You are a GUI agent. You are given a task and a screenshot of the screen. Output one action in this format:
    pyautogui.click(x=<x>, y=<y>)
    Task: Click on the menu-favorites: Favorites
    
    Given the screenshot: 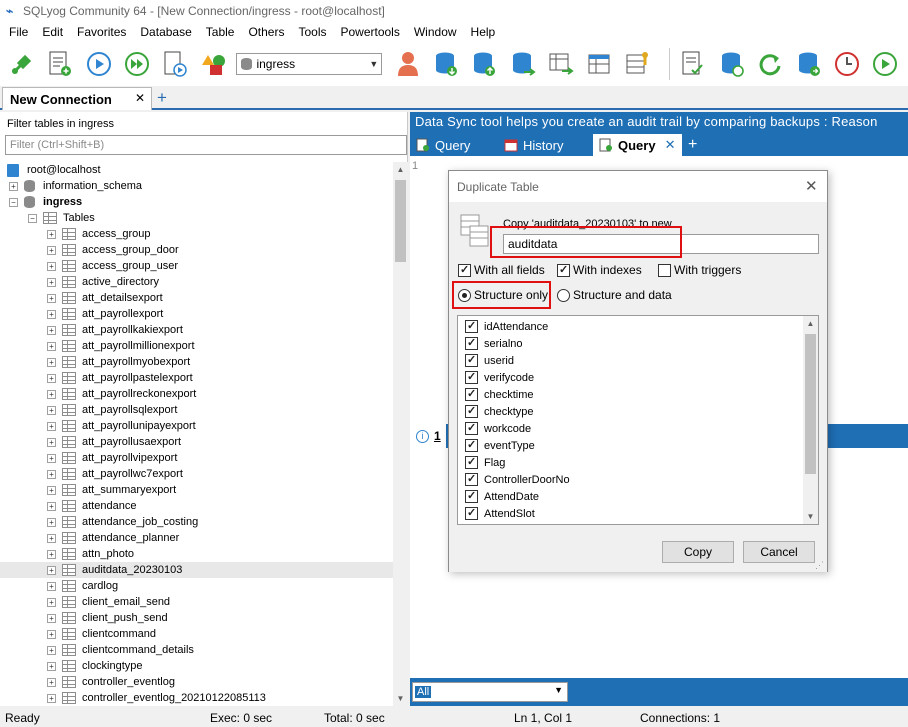 What is the action you would take?
    pyautogui.click(x=101, y=32)
    